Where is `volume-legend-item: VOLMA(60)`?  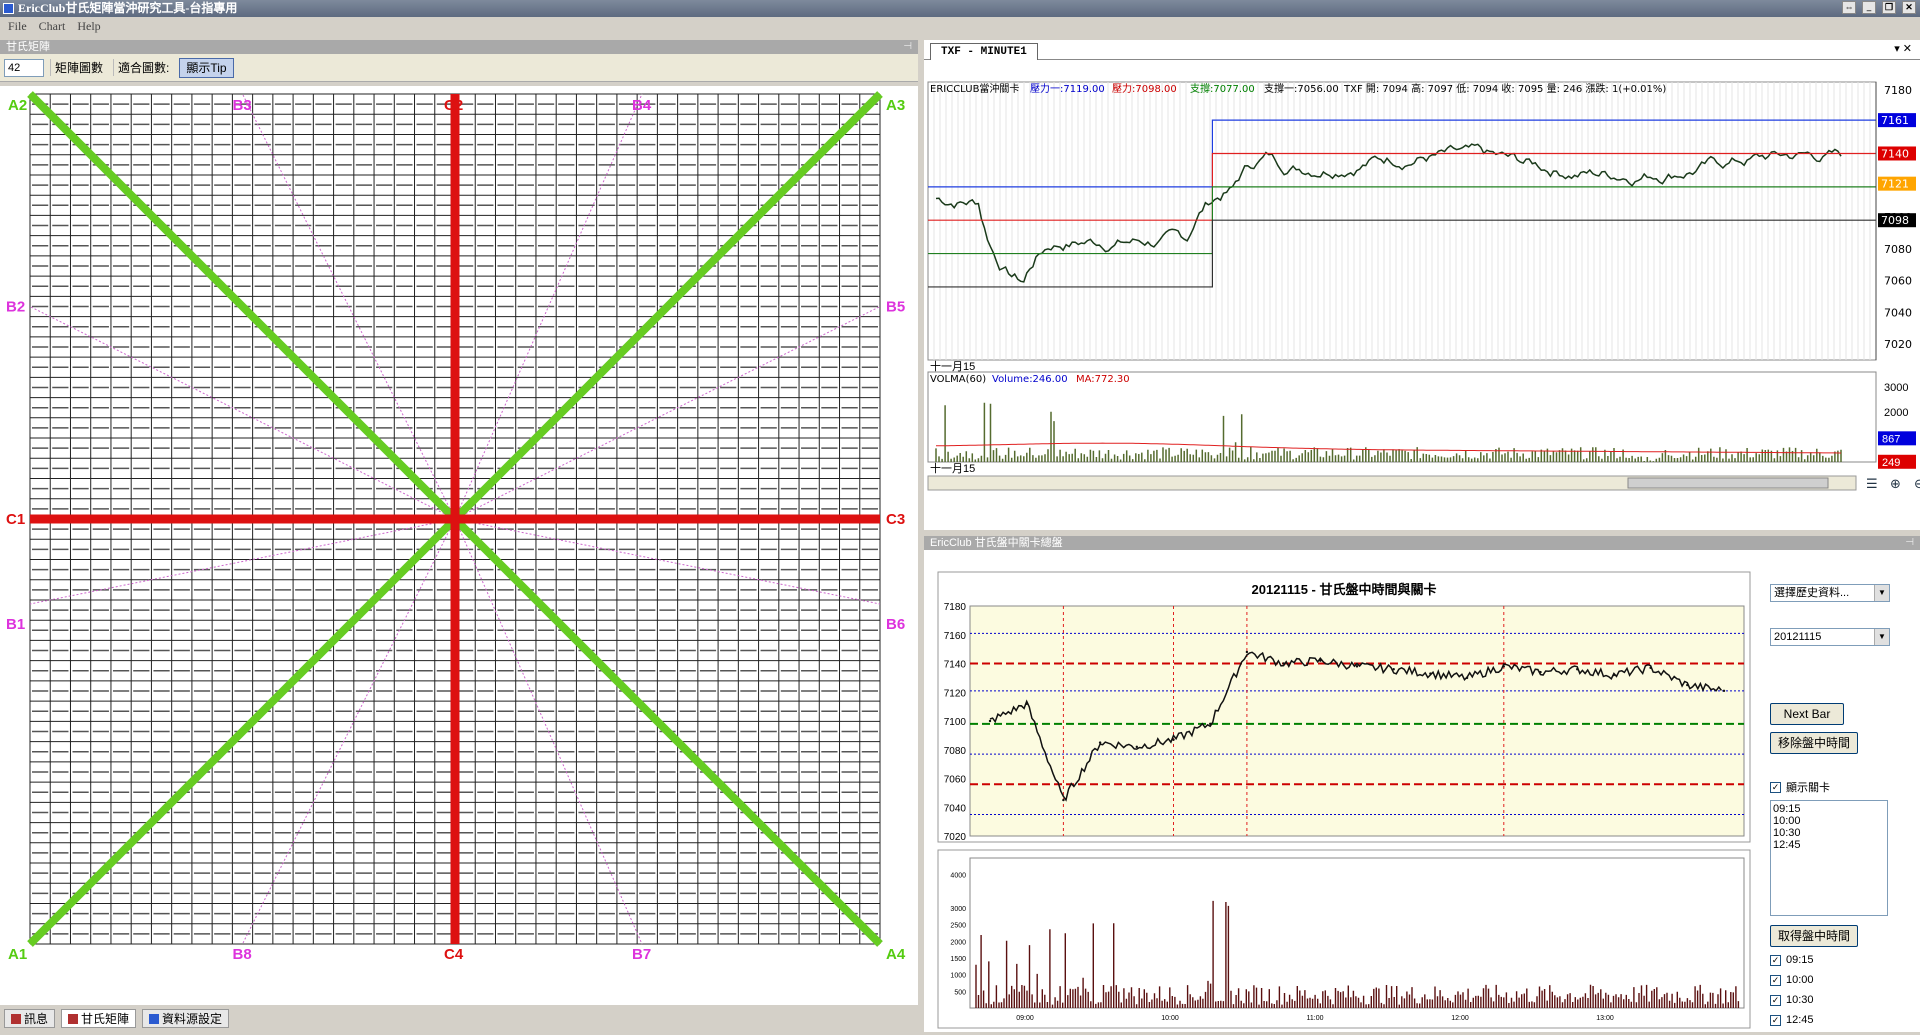 volume-legend-item: VOLMA(60) is located at coordinates (958, 379).